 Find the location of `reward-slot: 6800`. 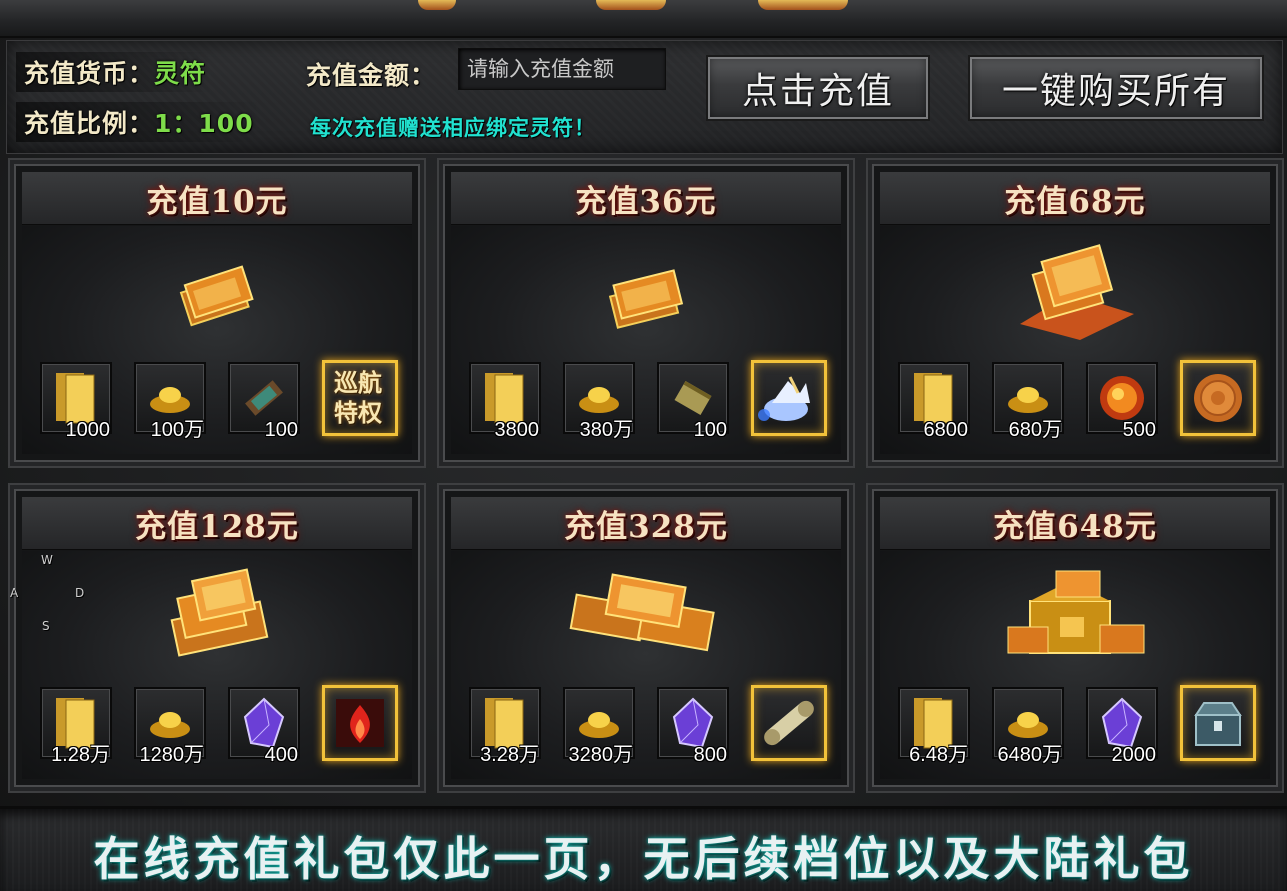

reward-slot: 6800 is located at coordinates (934, 401).